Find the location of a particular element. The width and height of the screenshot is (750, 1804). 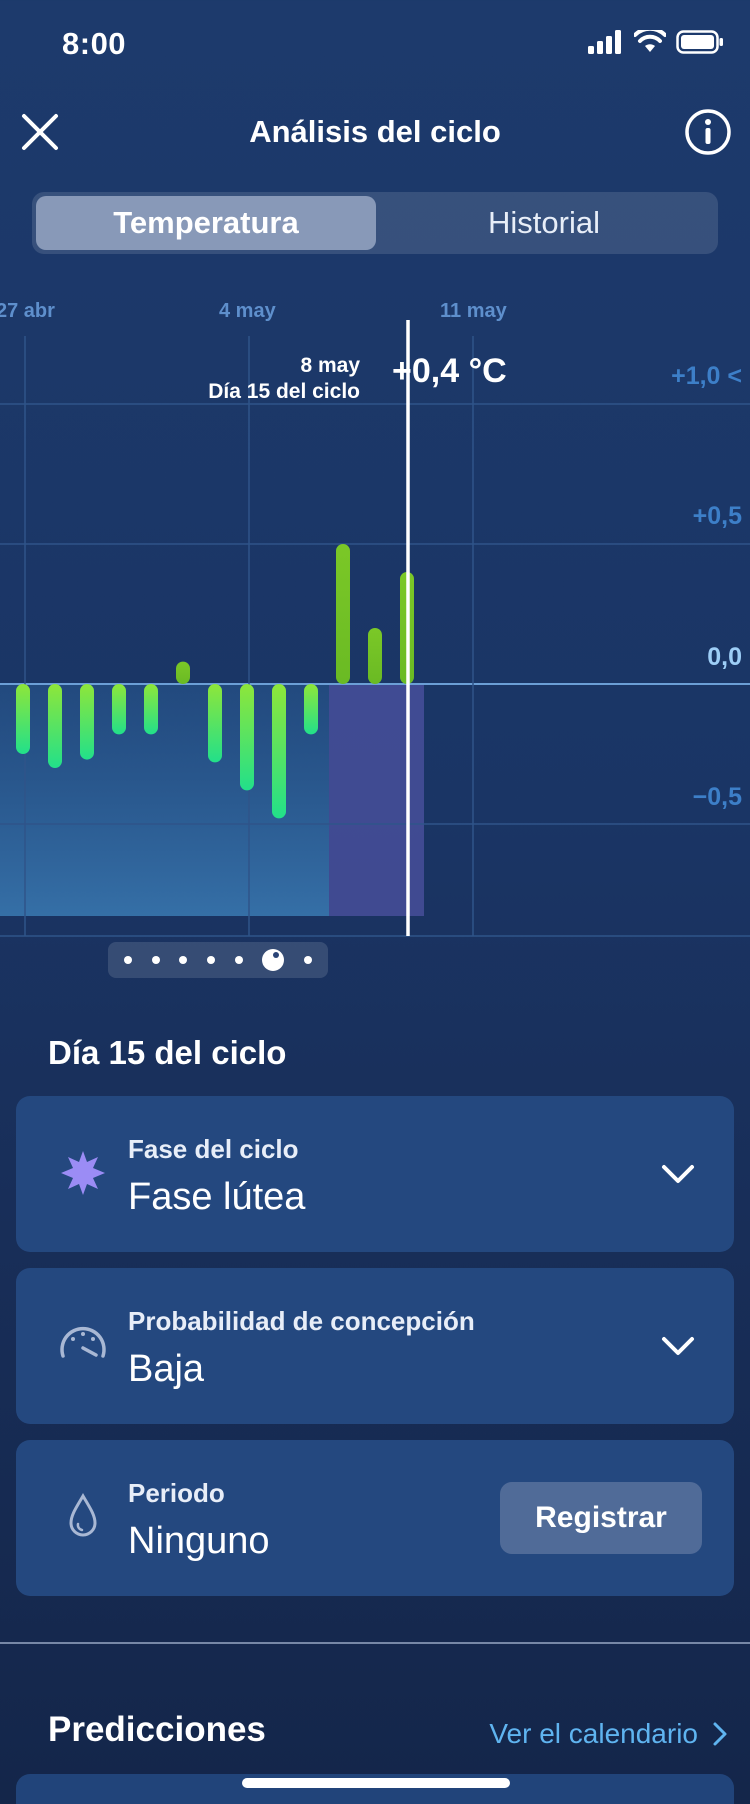

tab-temperatura: Temperatura is located at coordinates (206, 223).